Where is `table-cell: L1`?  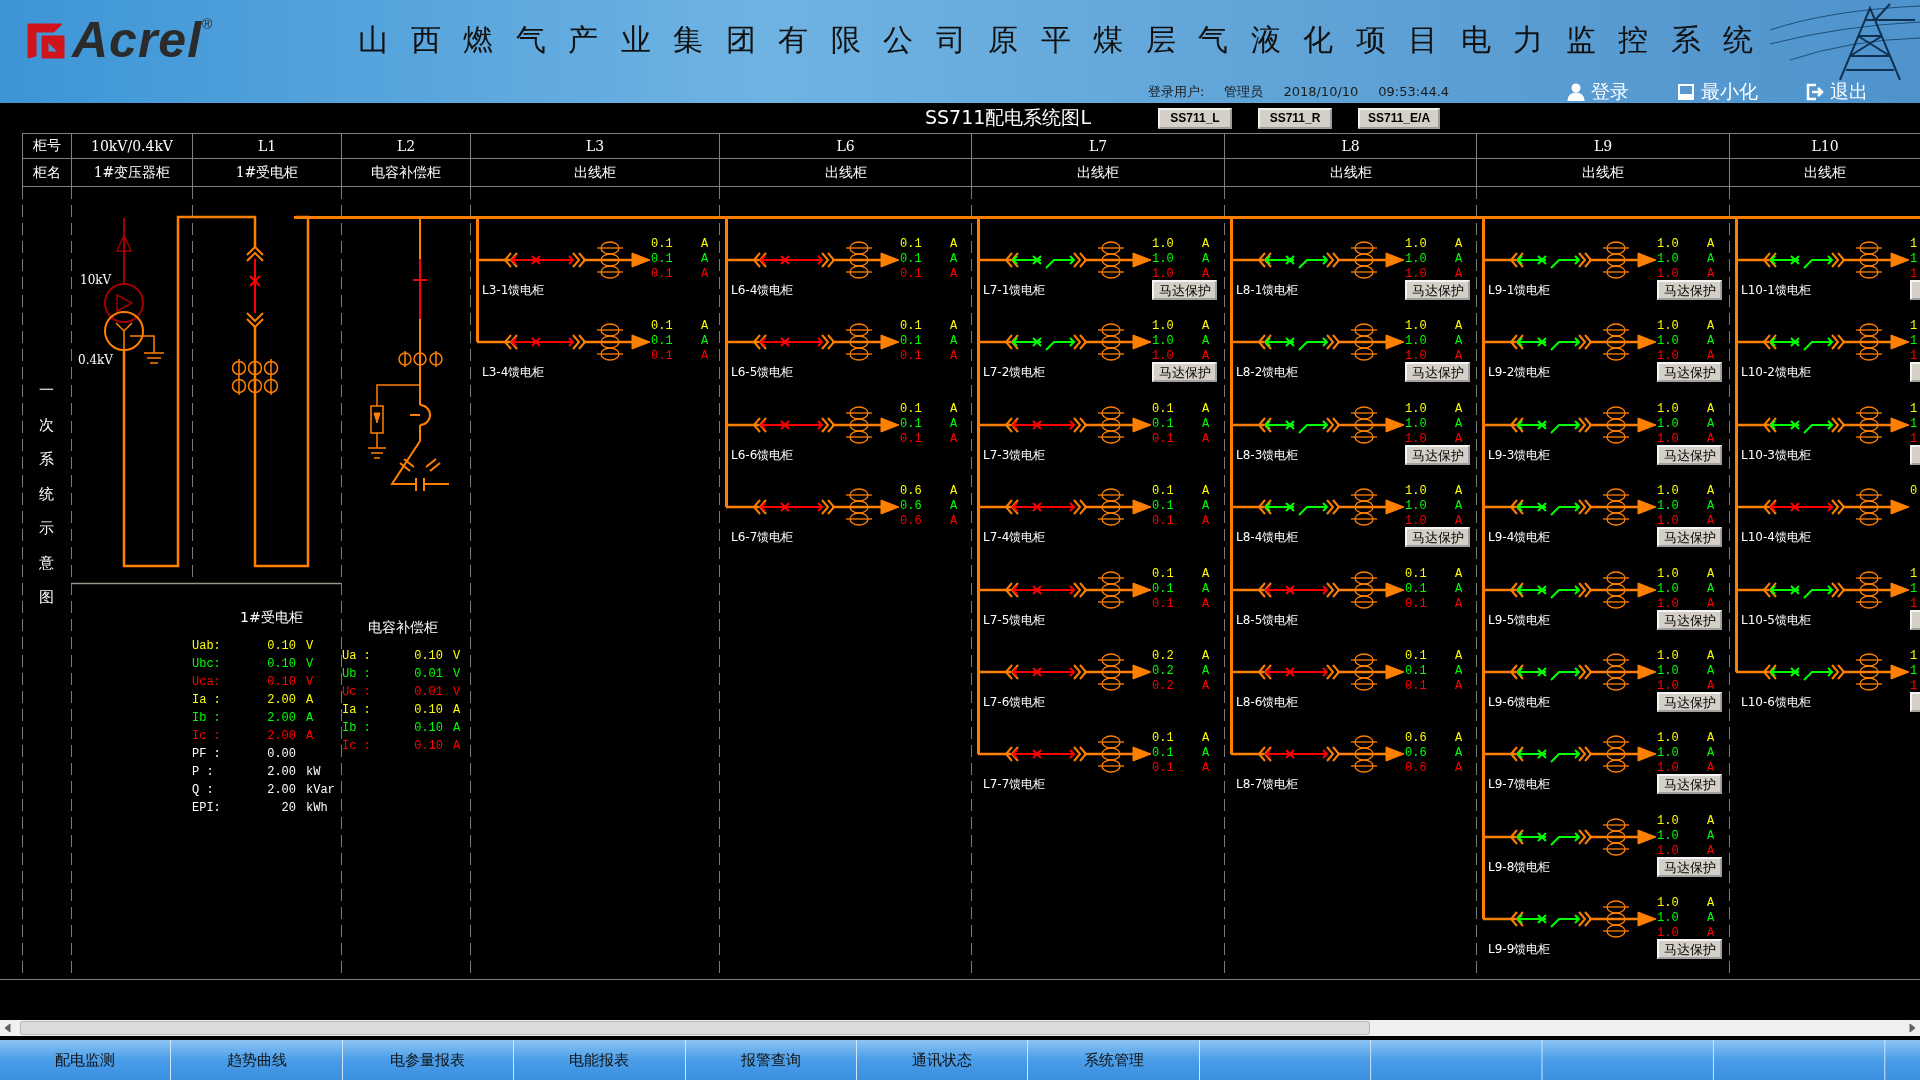
table-cell: L1 is located at coordinates (266, 146).